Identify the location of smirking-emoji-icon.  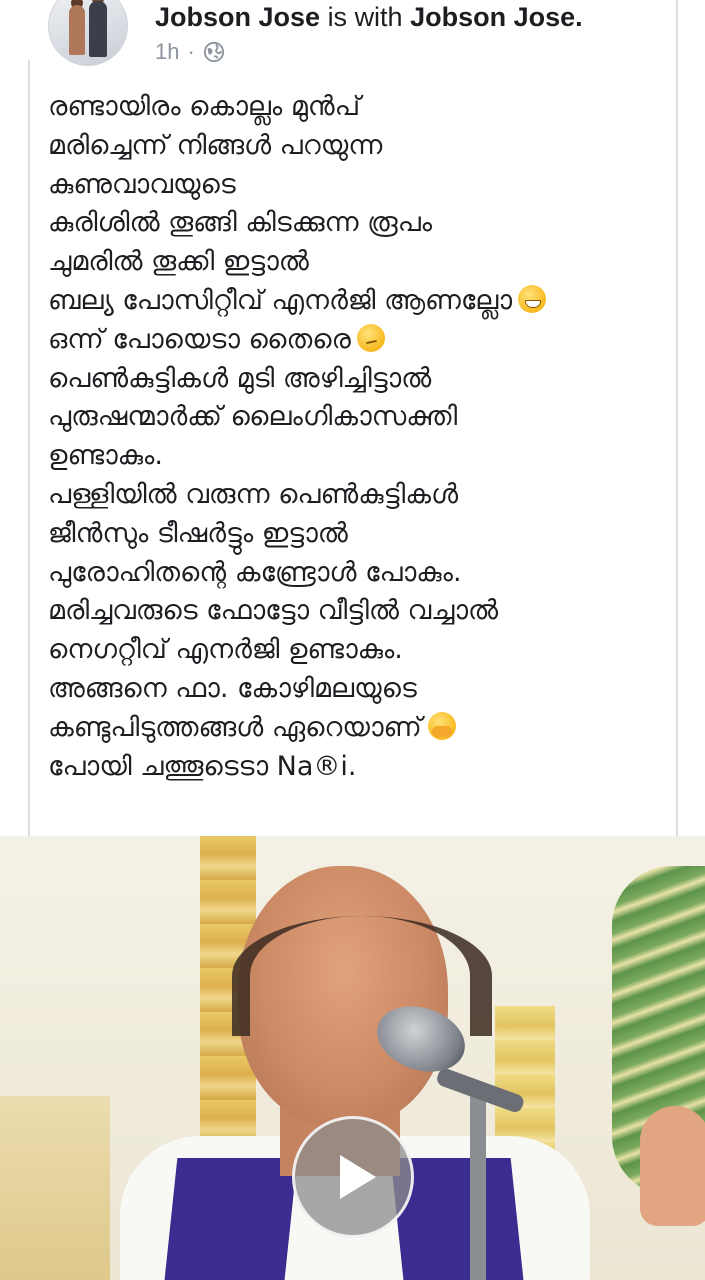
(370, 337).